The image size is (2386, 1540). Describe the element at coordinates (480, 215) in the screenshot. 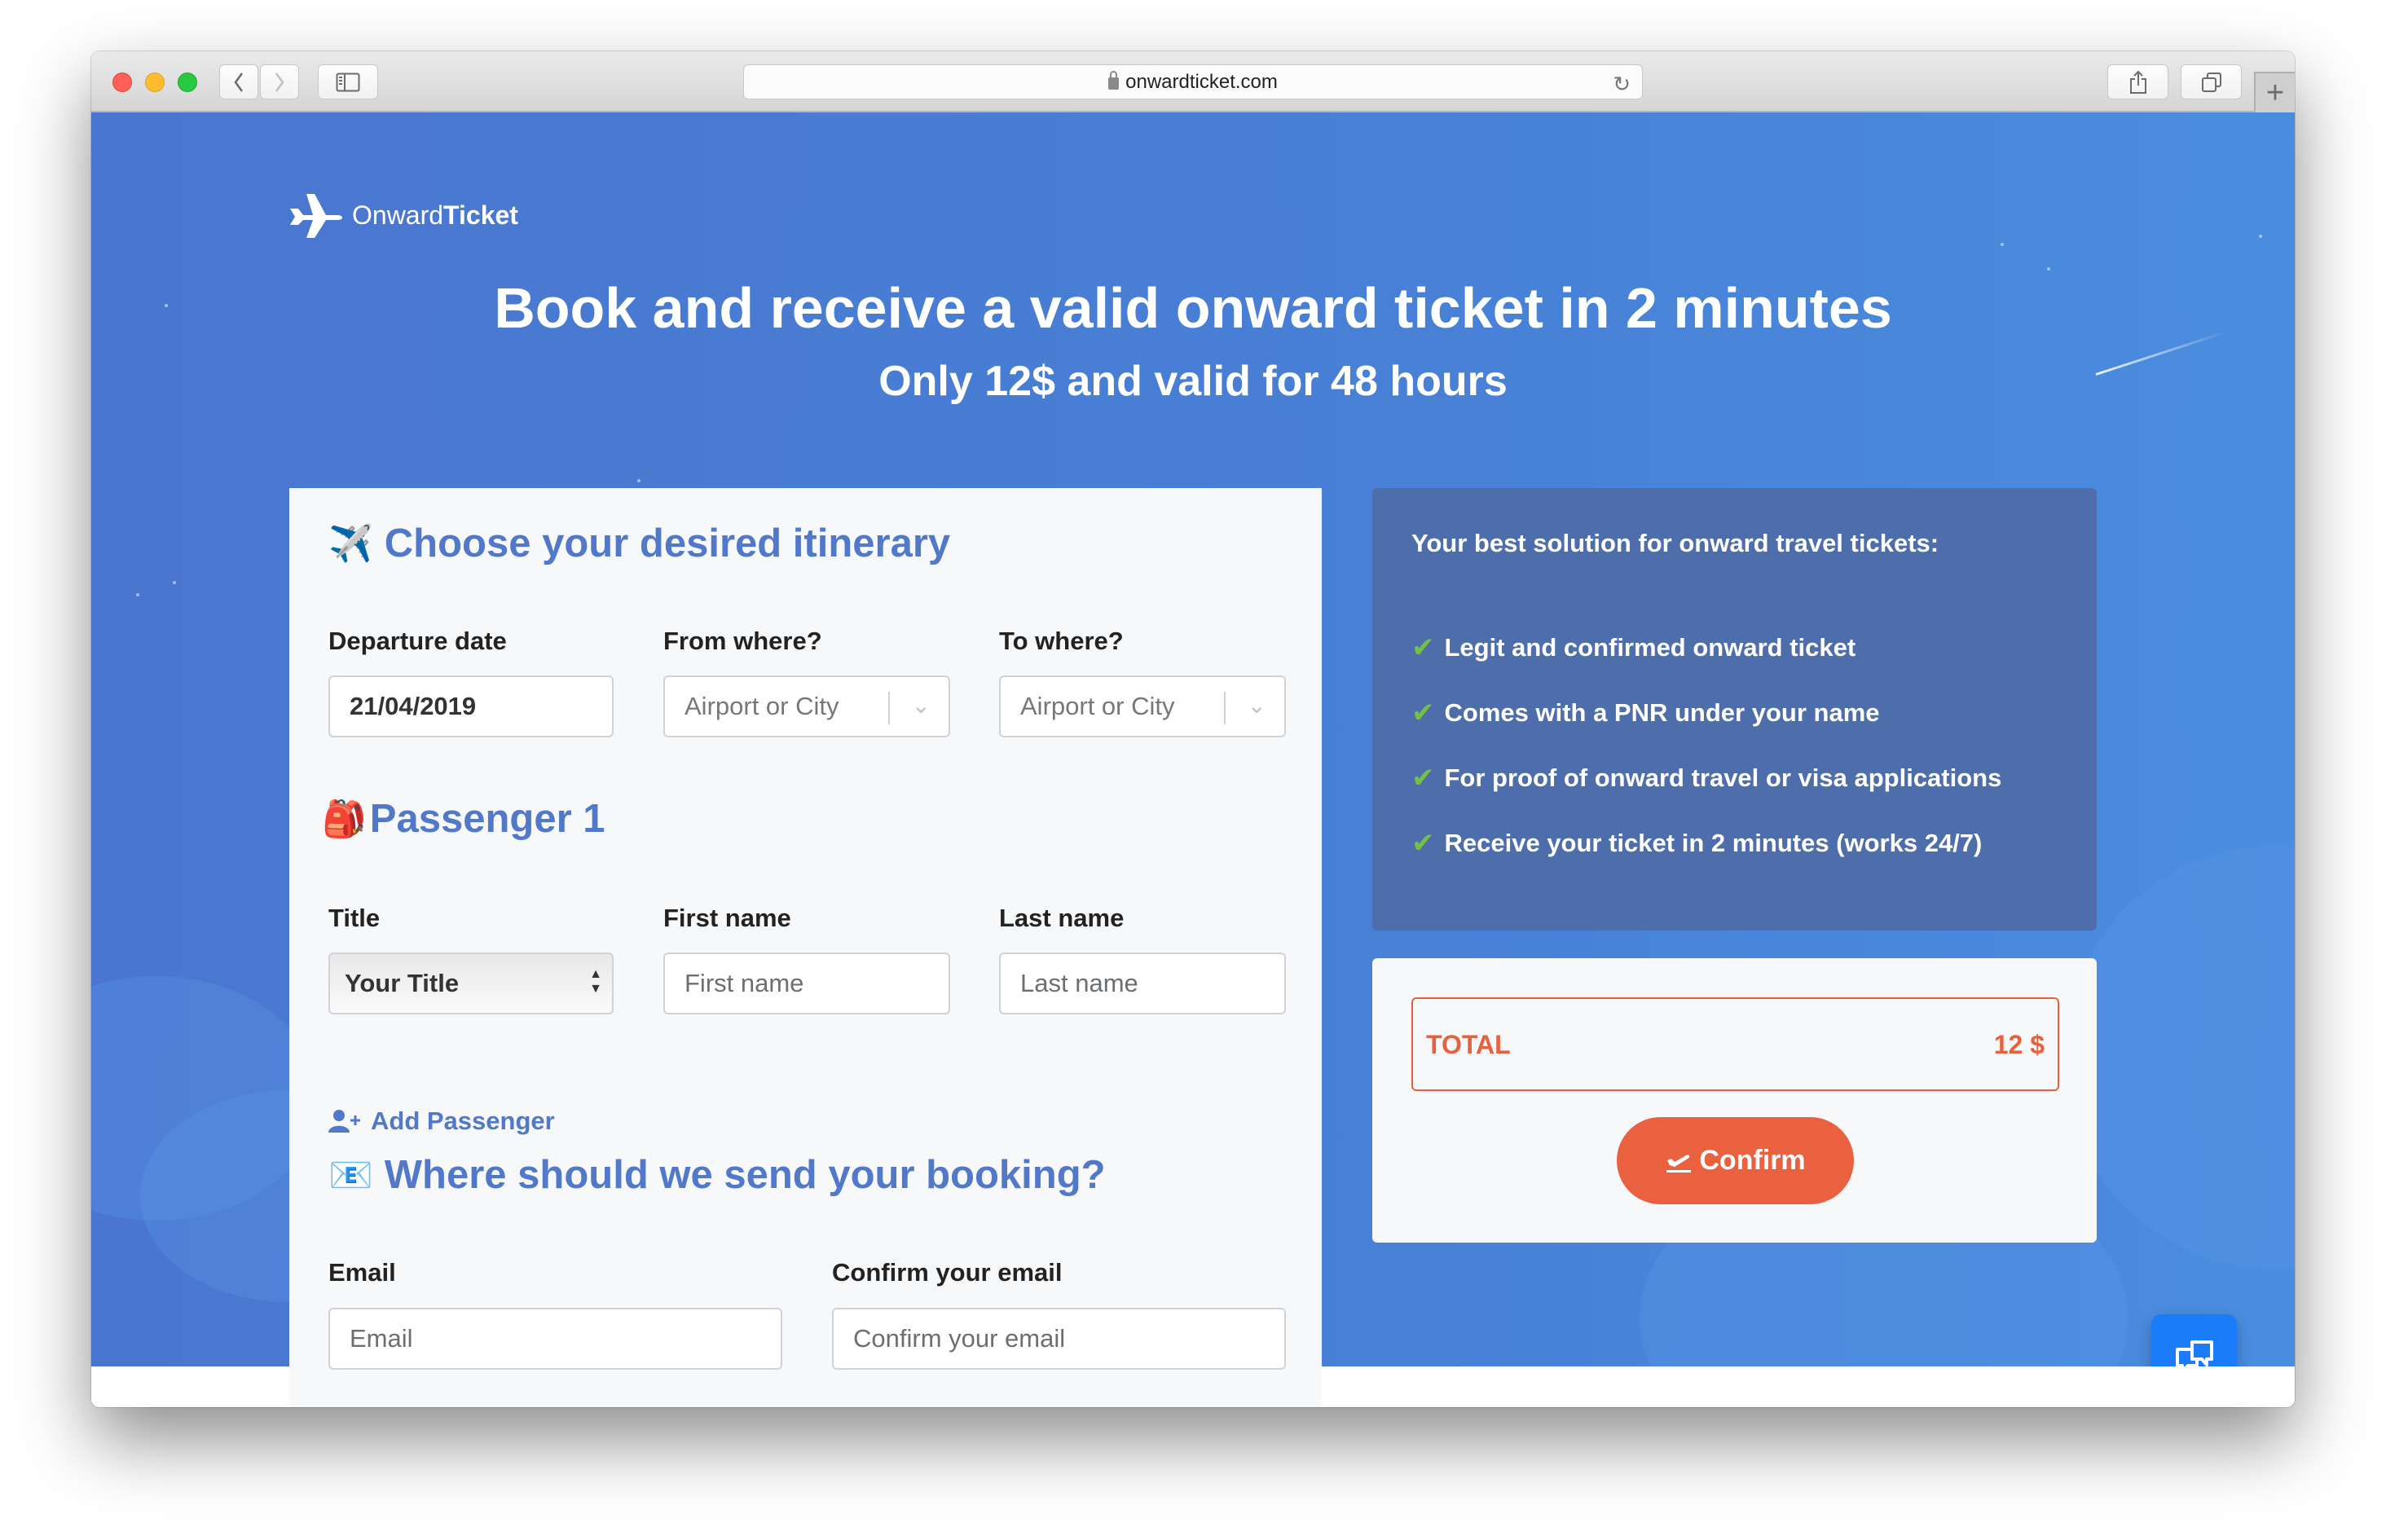

I see `logo-text-bold: Ticket` at that location.